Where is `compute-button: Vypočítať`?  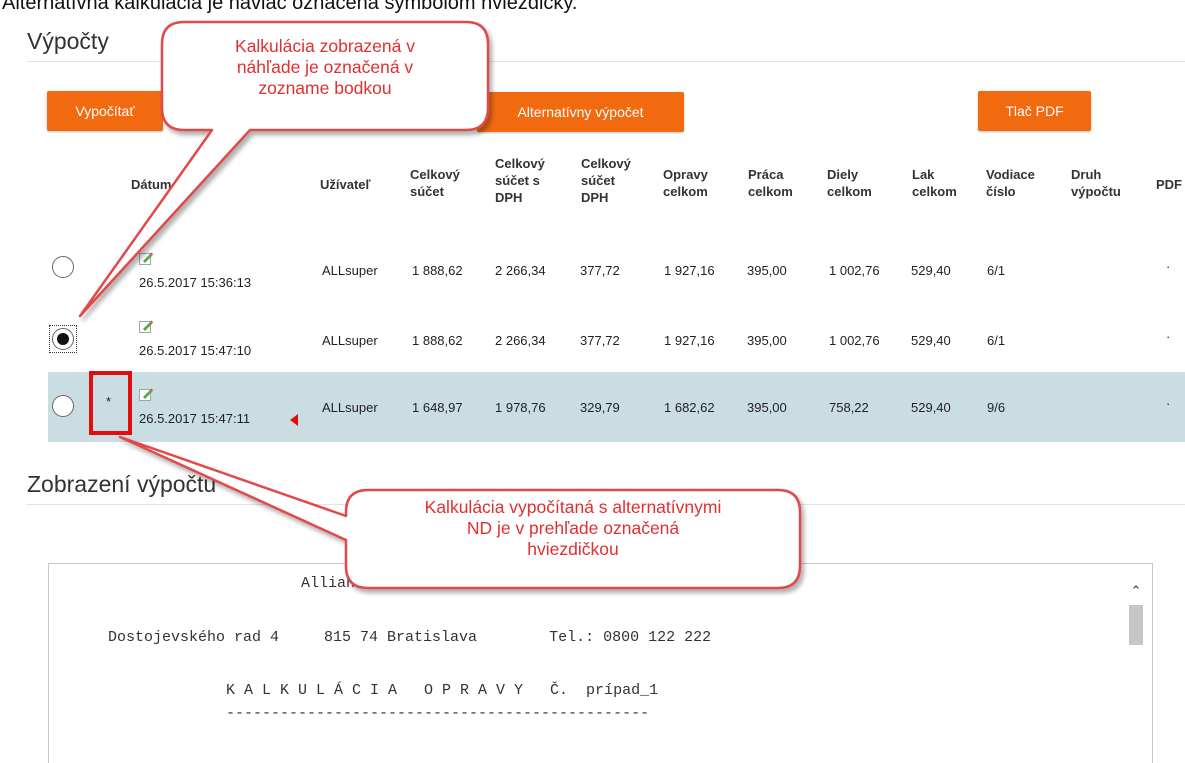 compute-button: Vypočítať is located at coordinates (105, 111).